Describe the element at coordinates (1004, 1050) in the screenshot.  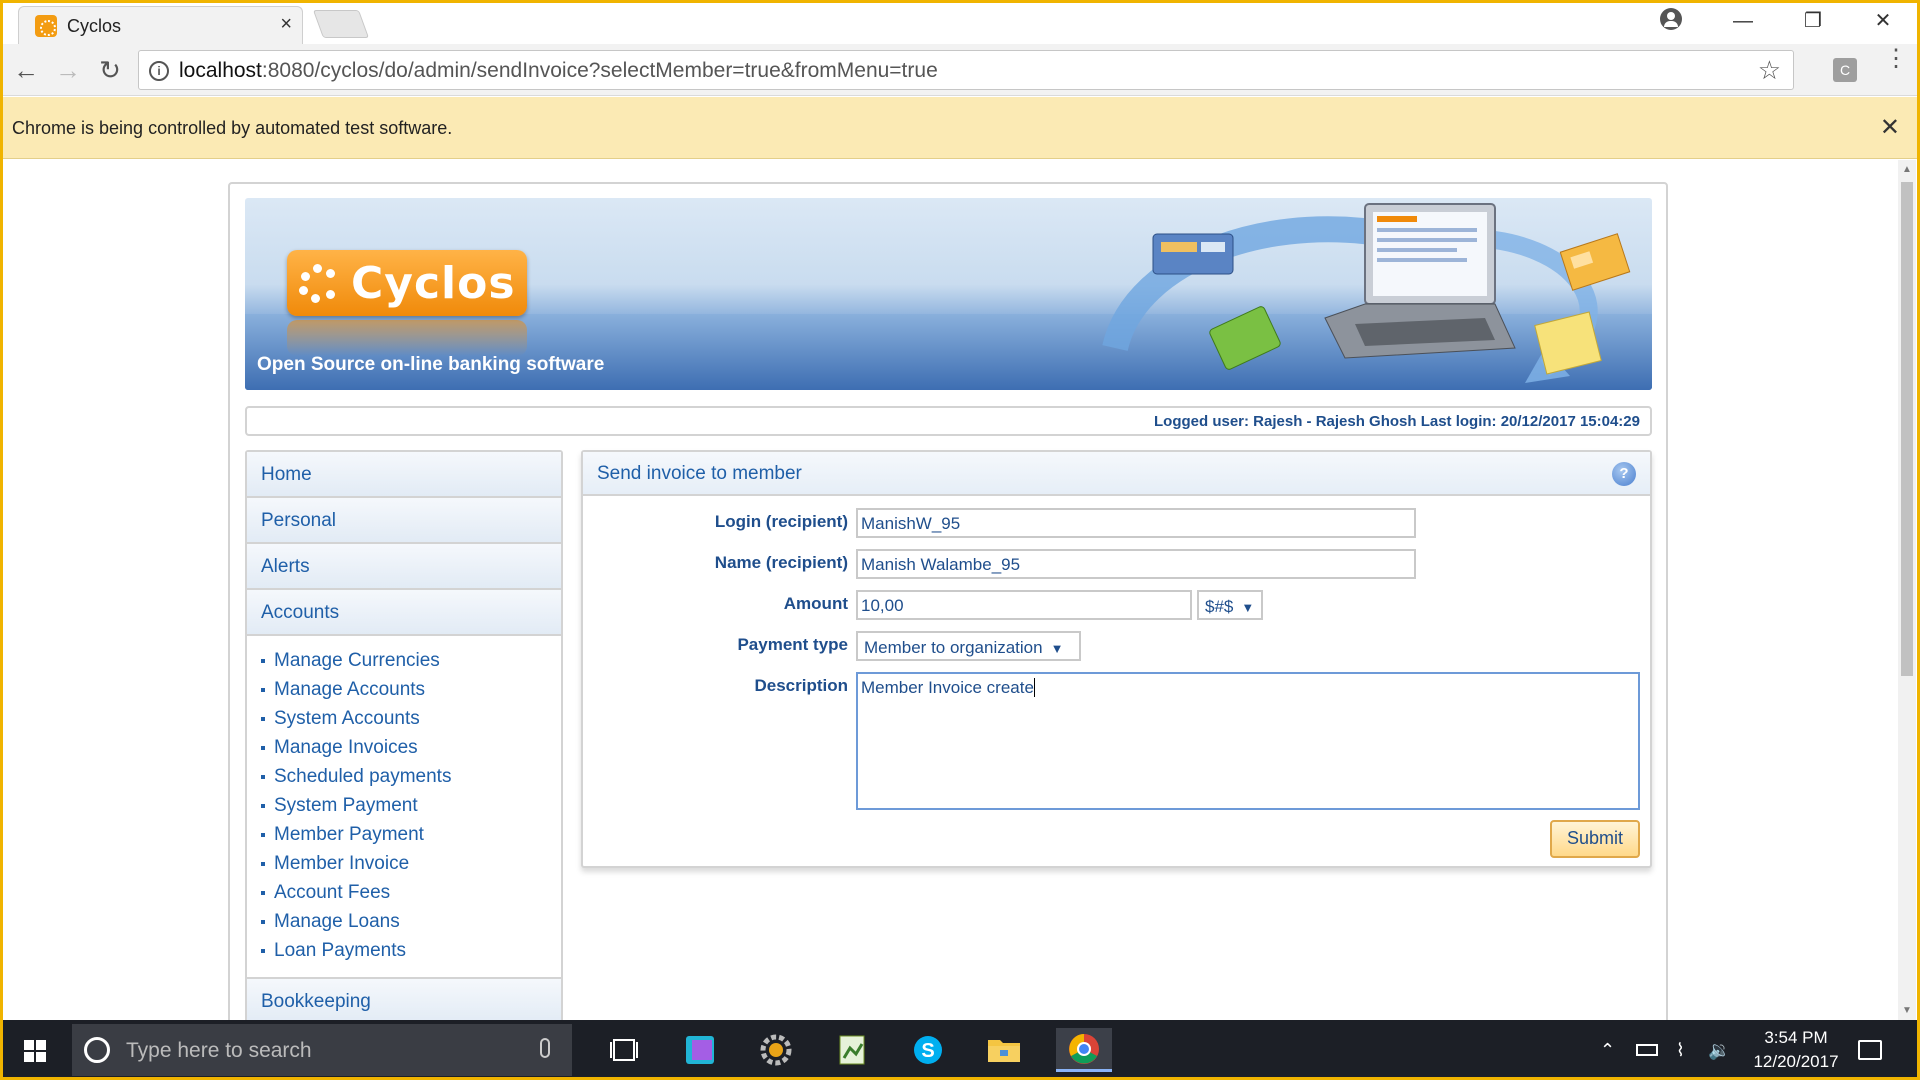
I see `file-explorer-icon` at that location.